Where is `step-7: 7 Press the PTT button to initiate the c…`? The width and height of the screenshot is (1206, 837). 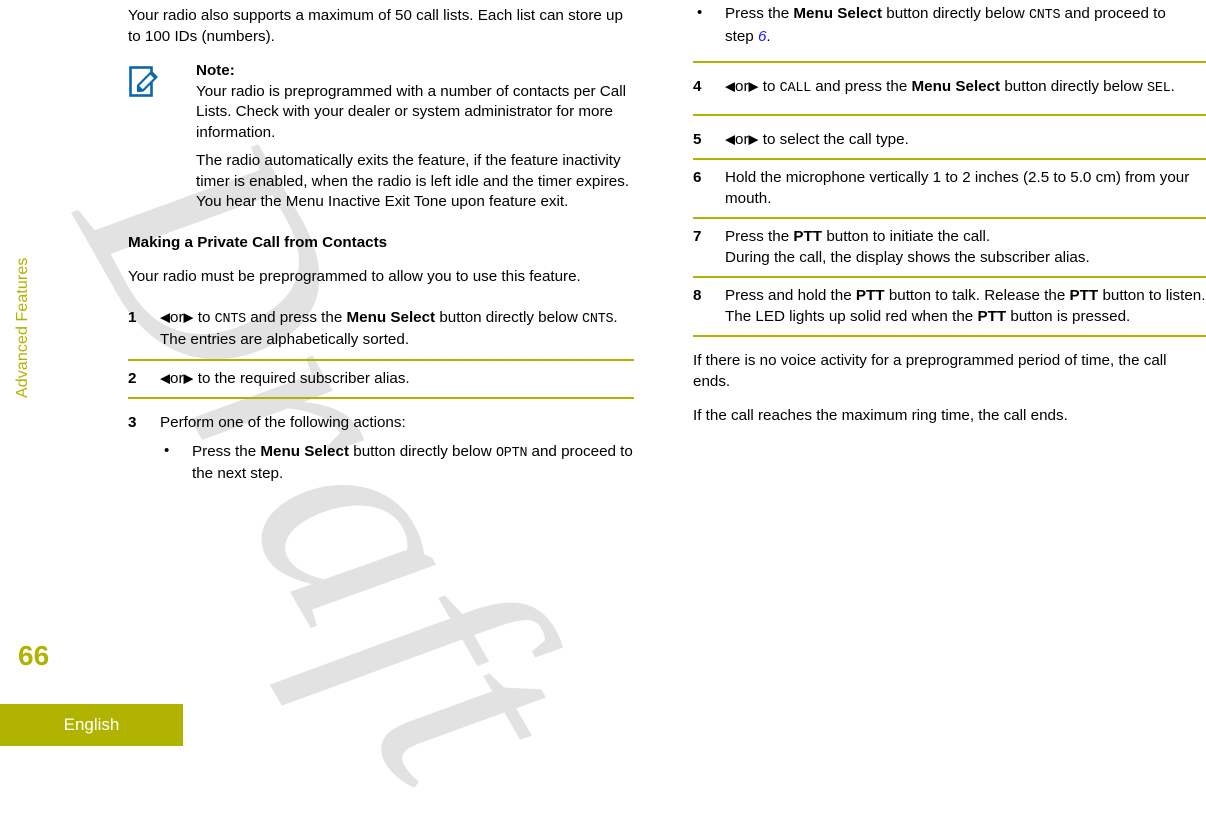 step-7: 7 Press the PTT button to initiate the c… is located at coordinates (949, 247).